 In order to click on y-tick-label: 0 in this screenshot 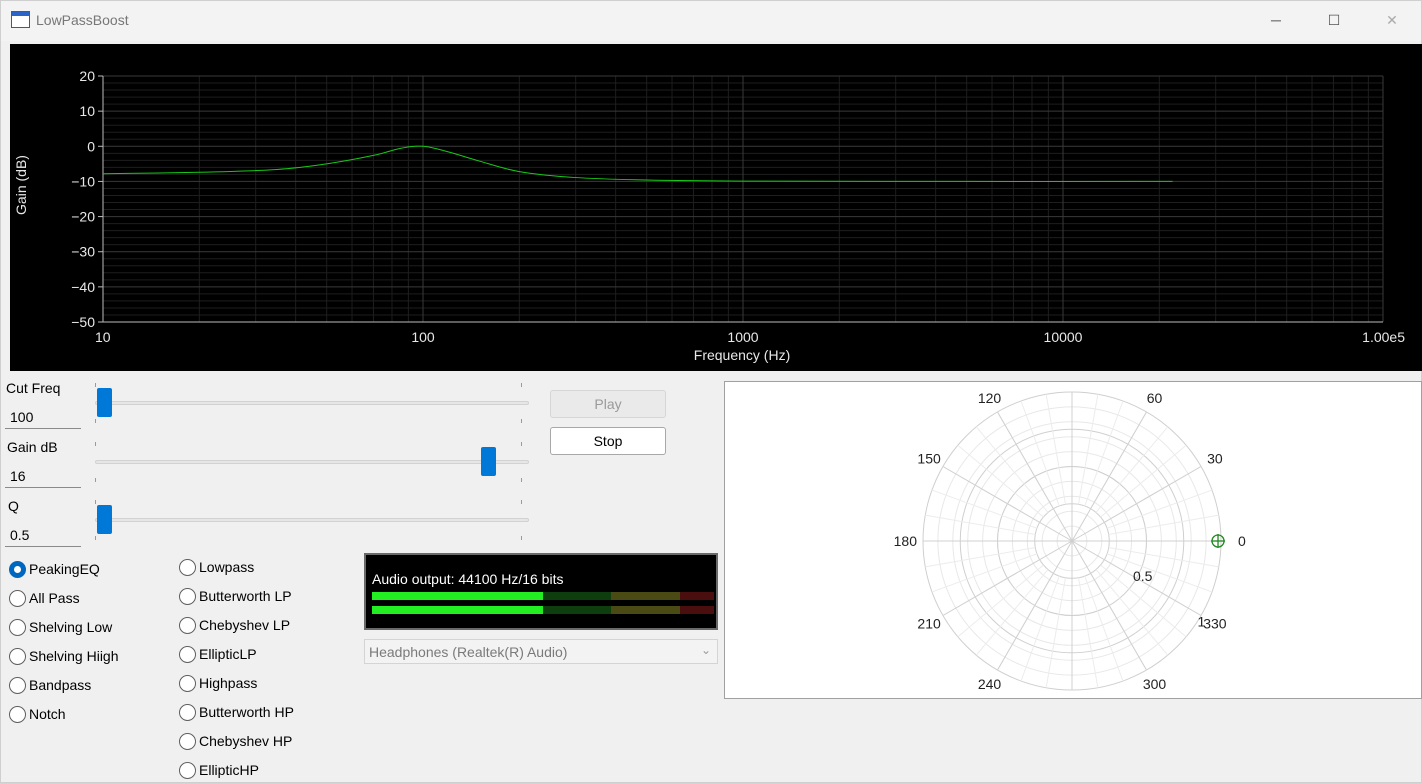, I will do `click(91, 146)`.